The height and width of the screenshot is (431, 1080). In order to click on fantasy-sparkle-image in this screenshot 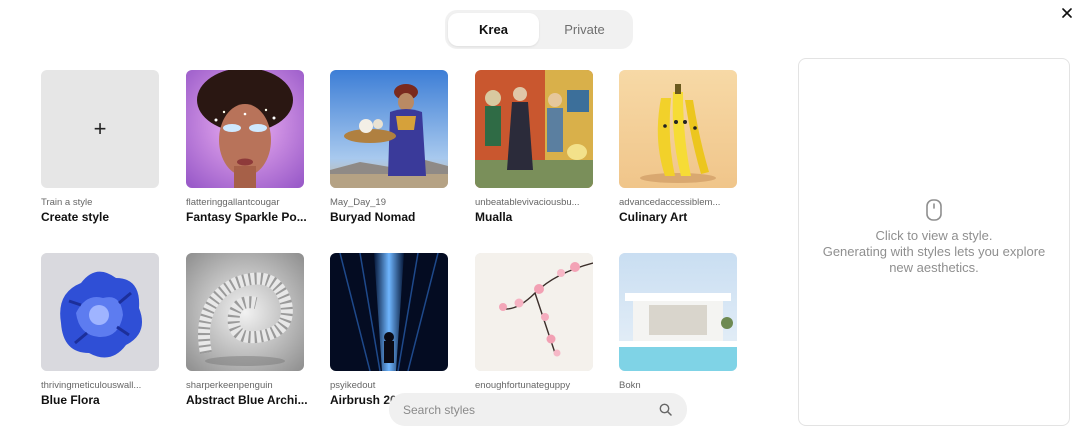, I will do `click(245, 129)`.